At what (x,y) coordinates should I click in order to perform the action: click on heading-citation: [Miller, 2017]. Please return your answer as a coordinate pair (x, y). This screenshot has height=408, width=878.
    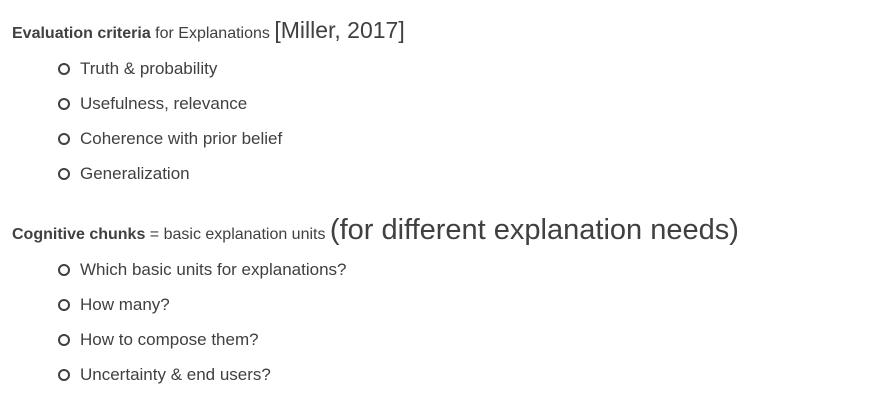
    Looking at the image, I should click on (339, 30).